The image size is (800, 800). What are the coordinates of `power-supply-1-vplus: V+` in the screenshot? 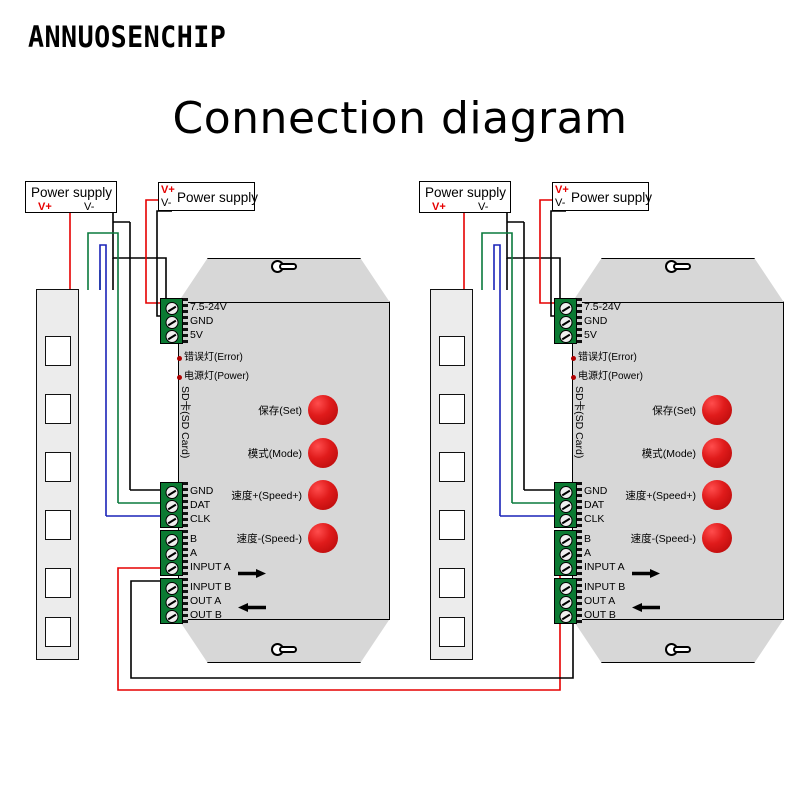 It's located at (45, 207).